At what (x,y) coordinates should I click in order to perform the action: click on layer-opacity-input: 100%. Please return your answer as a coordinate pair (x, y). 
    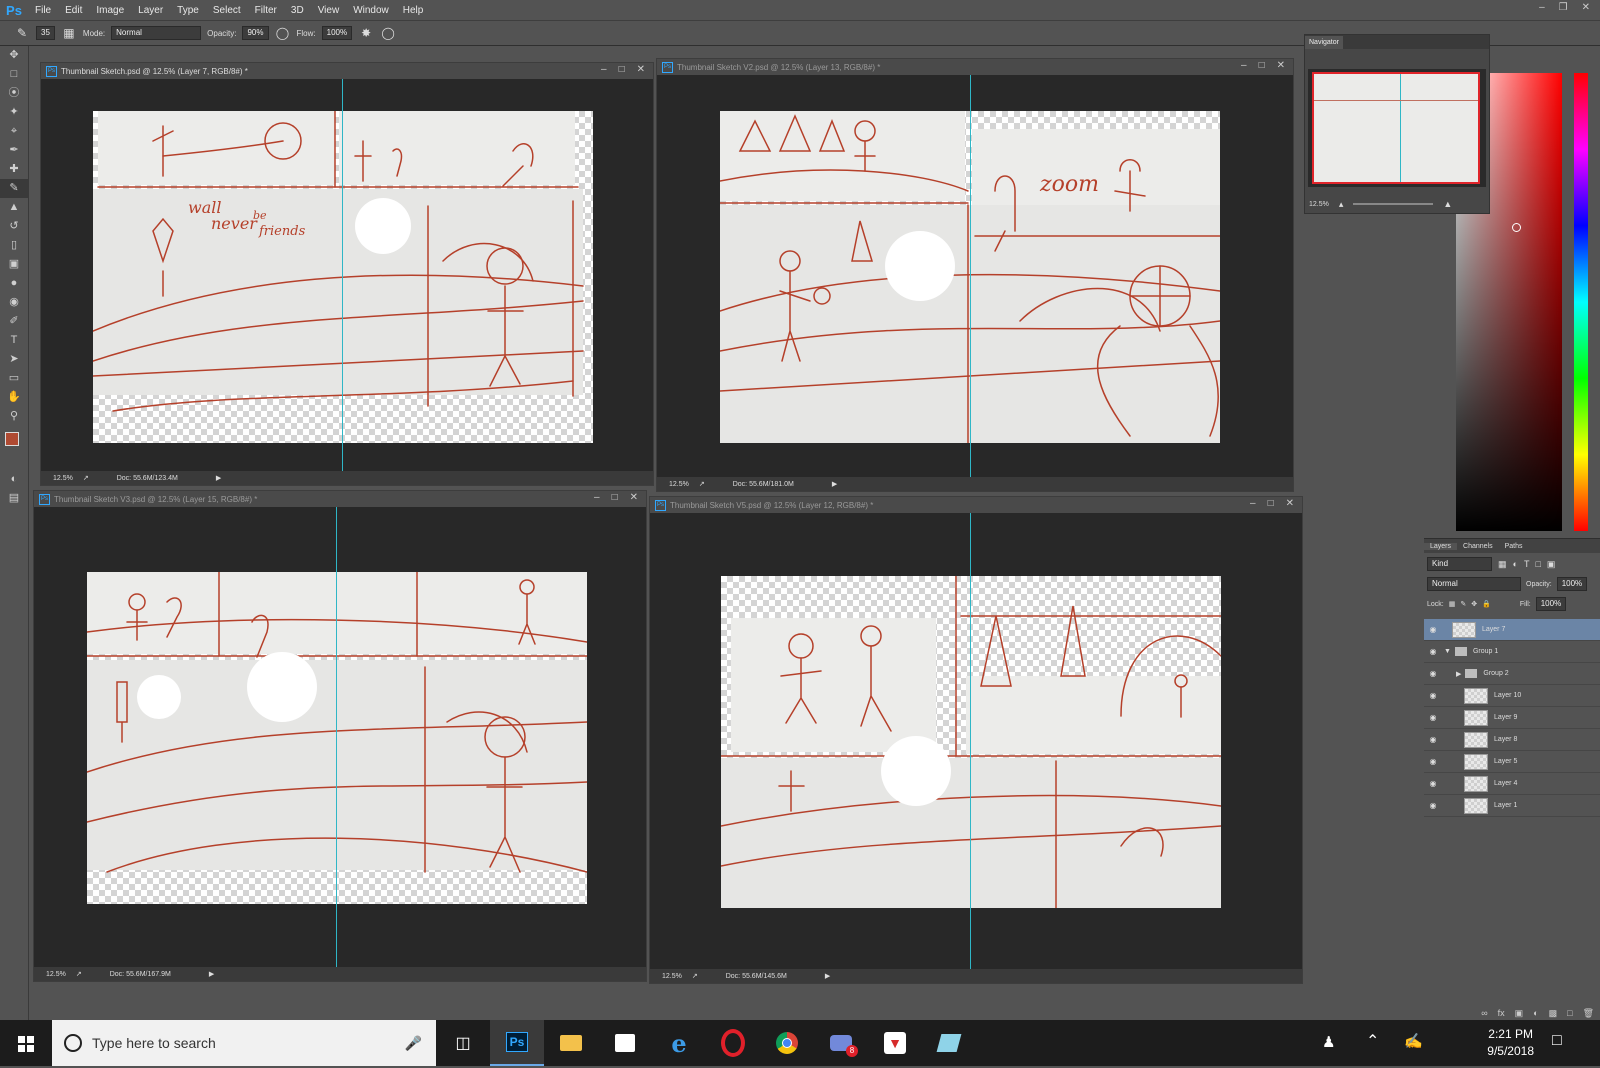
    Looking at the image, I should click on (1572, 584).